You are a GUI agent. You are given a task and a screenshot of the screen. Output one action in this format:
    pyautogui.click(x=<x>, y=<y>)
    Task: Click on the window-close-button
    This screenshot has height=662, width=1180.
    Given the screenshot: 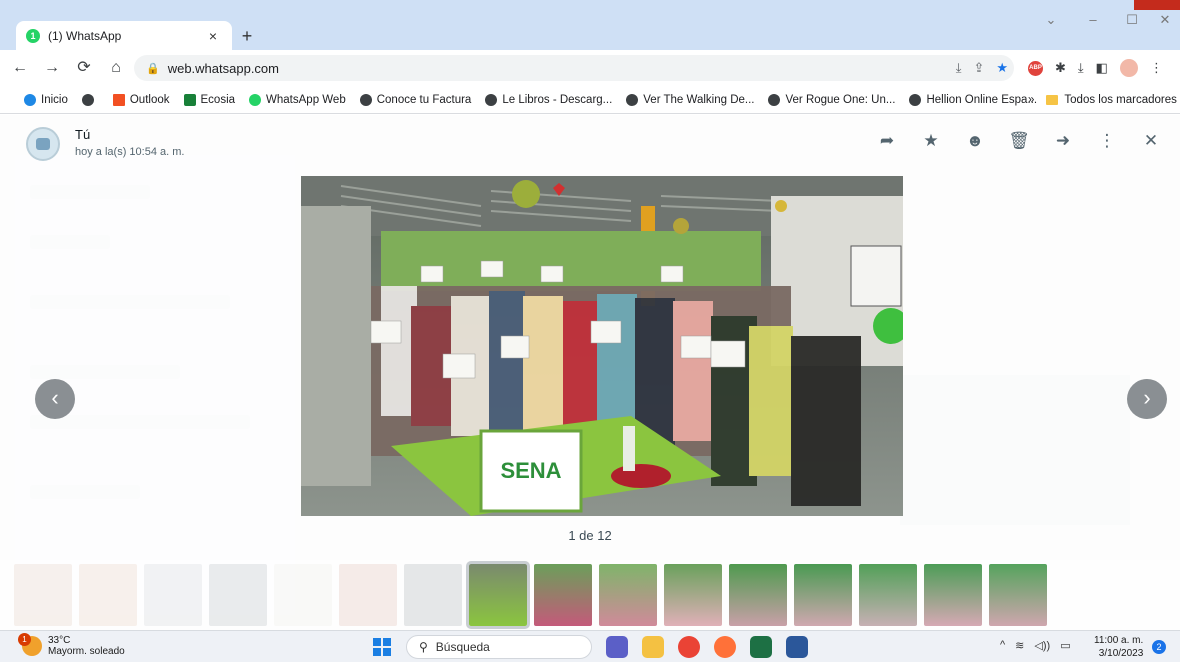 What is the action you would take?
    pyautogui.click(x=1157, y=5)
    